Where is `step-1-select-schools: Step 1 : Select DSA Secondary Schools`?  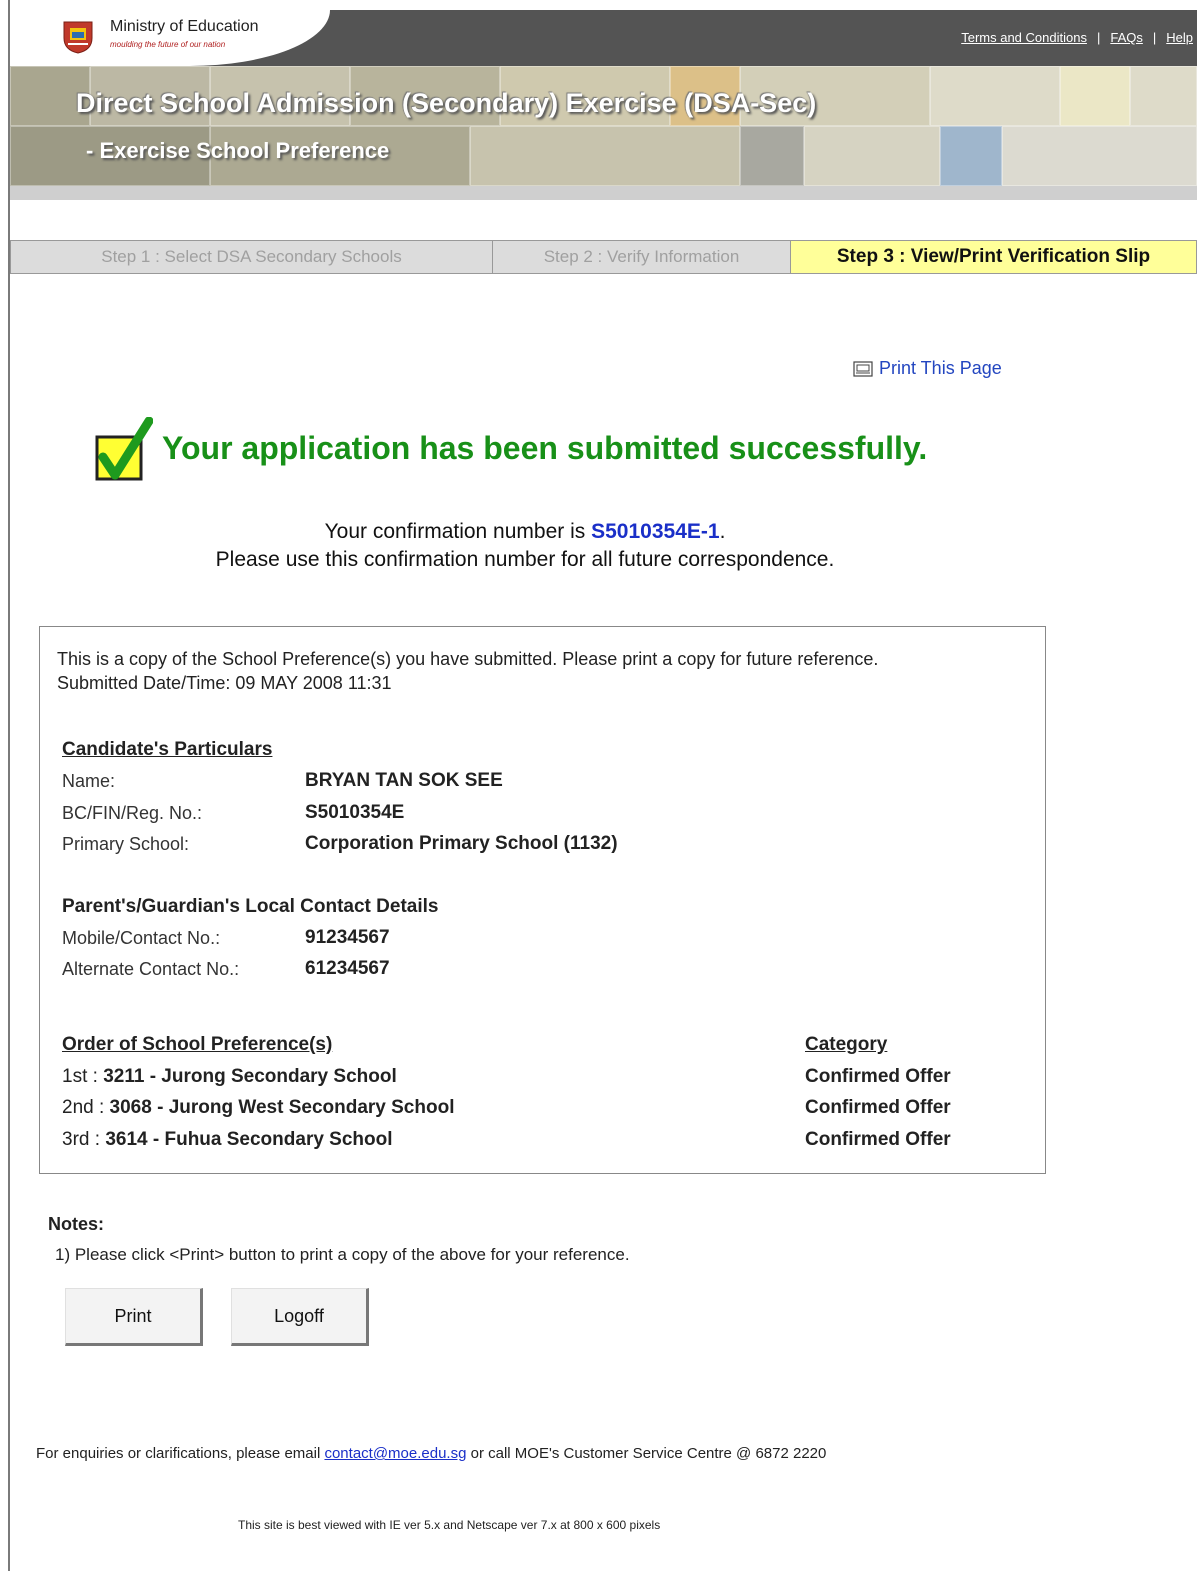
step-1-select-schools: Step 1 : Select DSA Secondary Schools is located at coordinates (252, 257).